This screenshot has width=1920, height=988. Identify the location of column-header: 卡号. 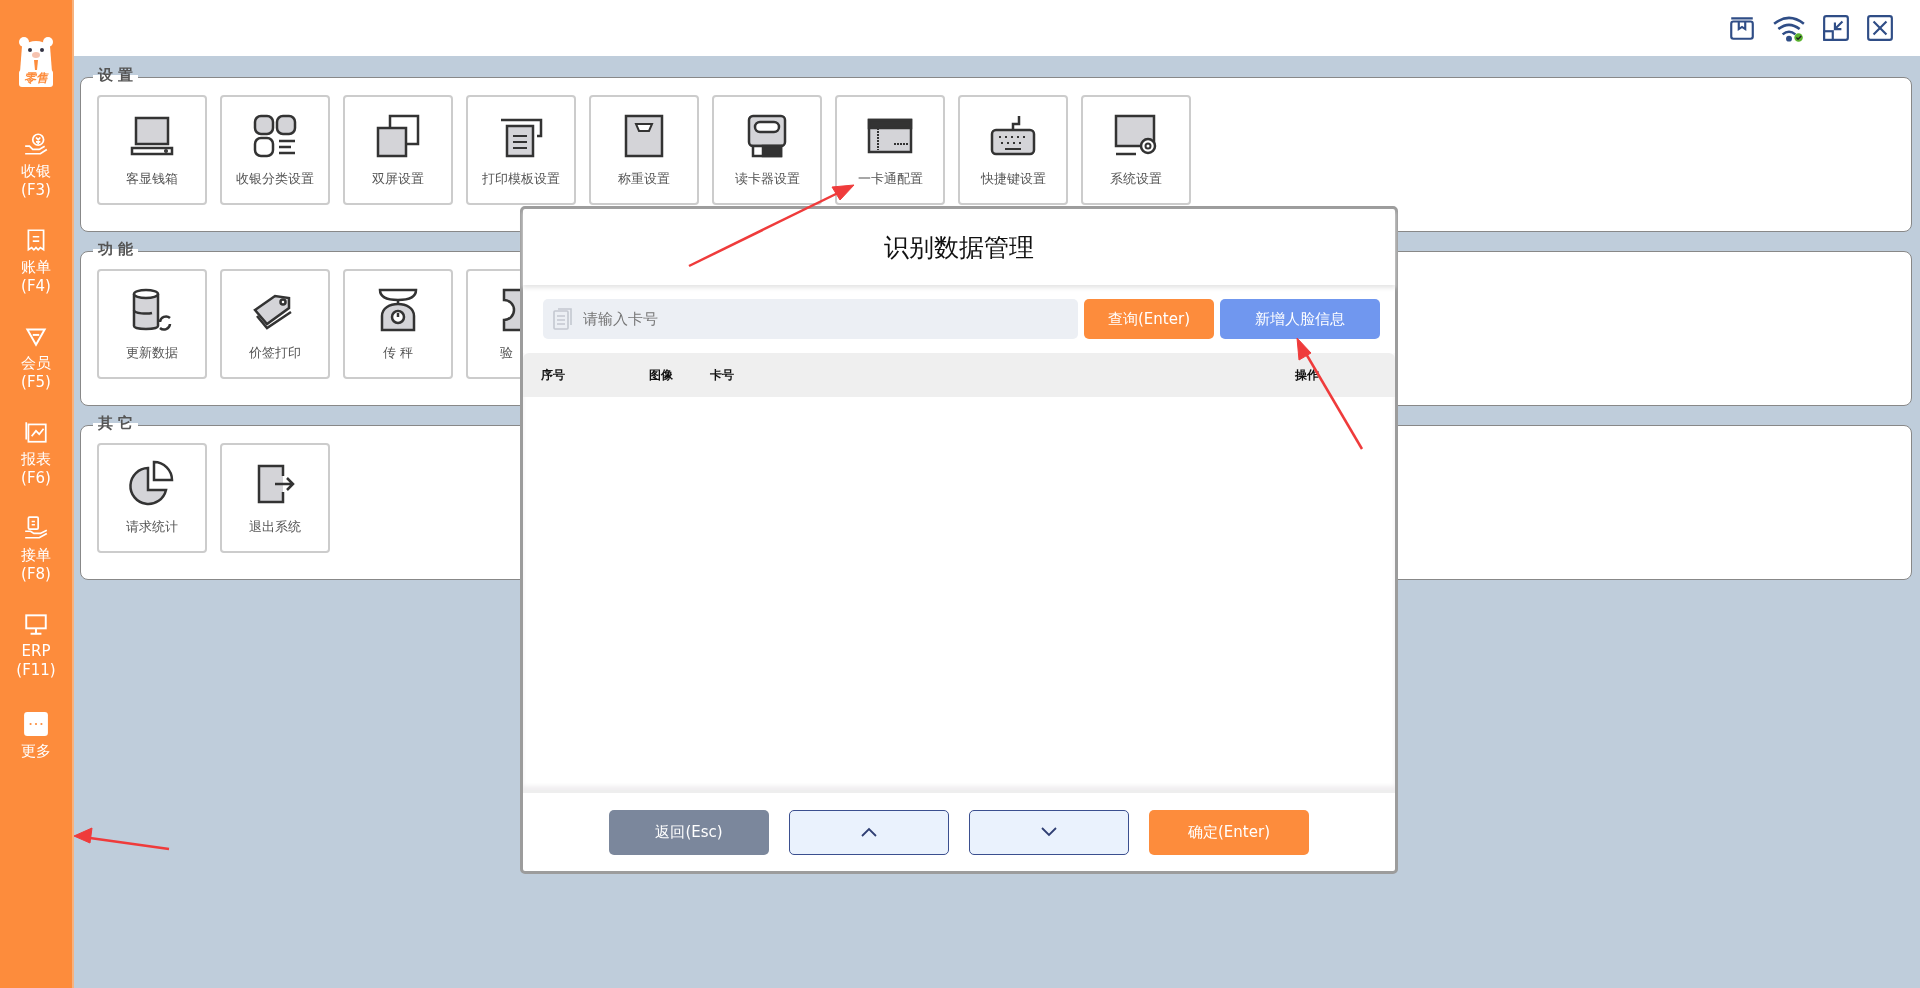
(722, 375).